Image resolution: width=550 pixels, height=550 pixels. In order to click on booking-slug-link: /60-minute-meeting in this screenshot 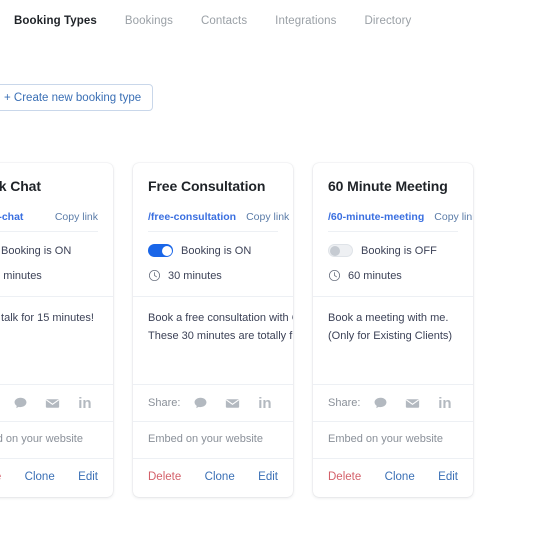, I will do `click(376, 217)`.